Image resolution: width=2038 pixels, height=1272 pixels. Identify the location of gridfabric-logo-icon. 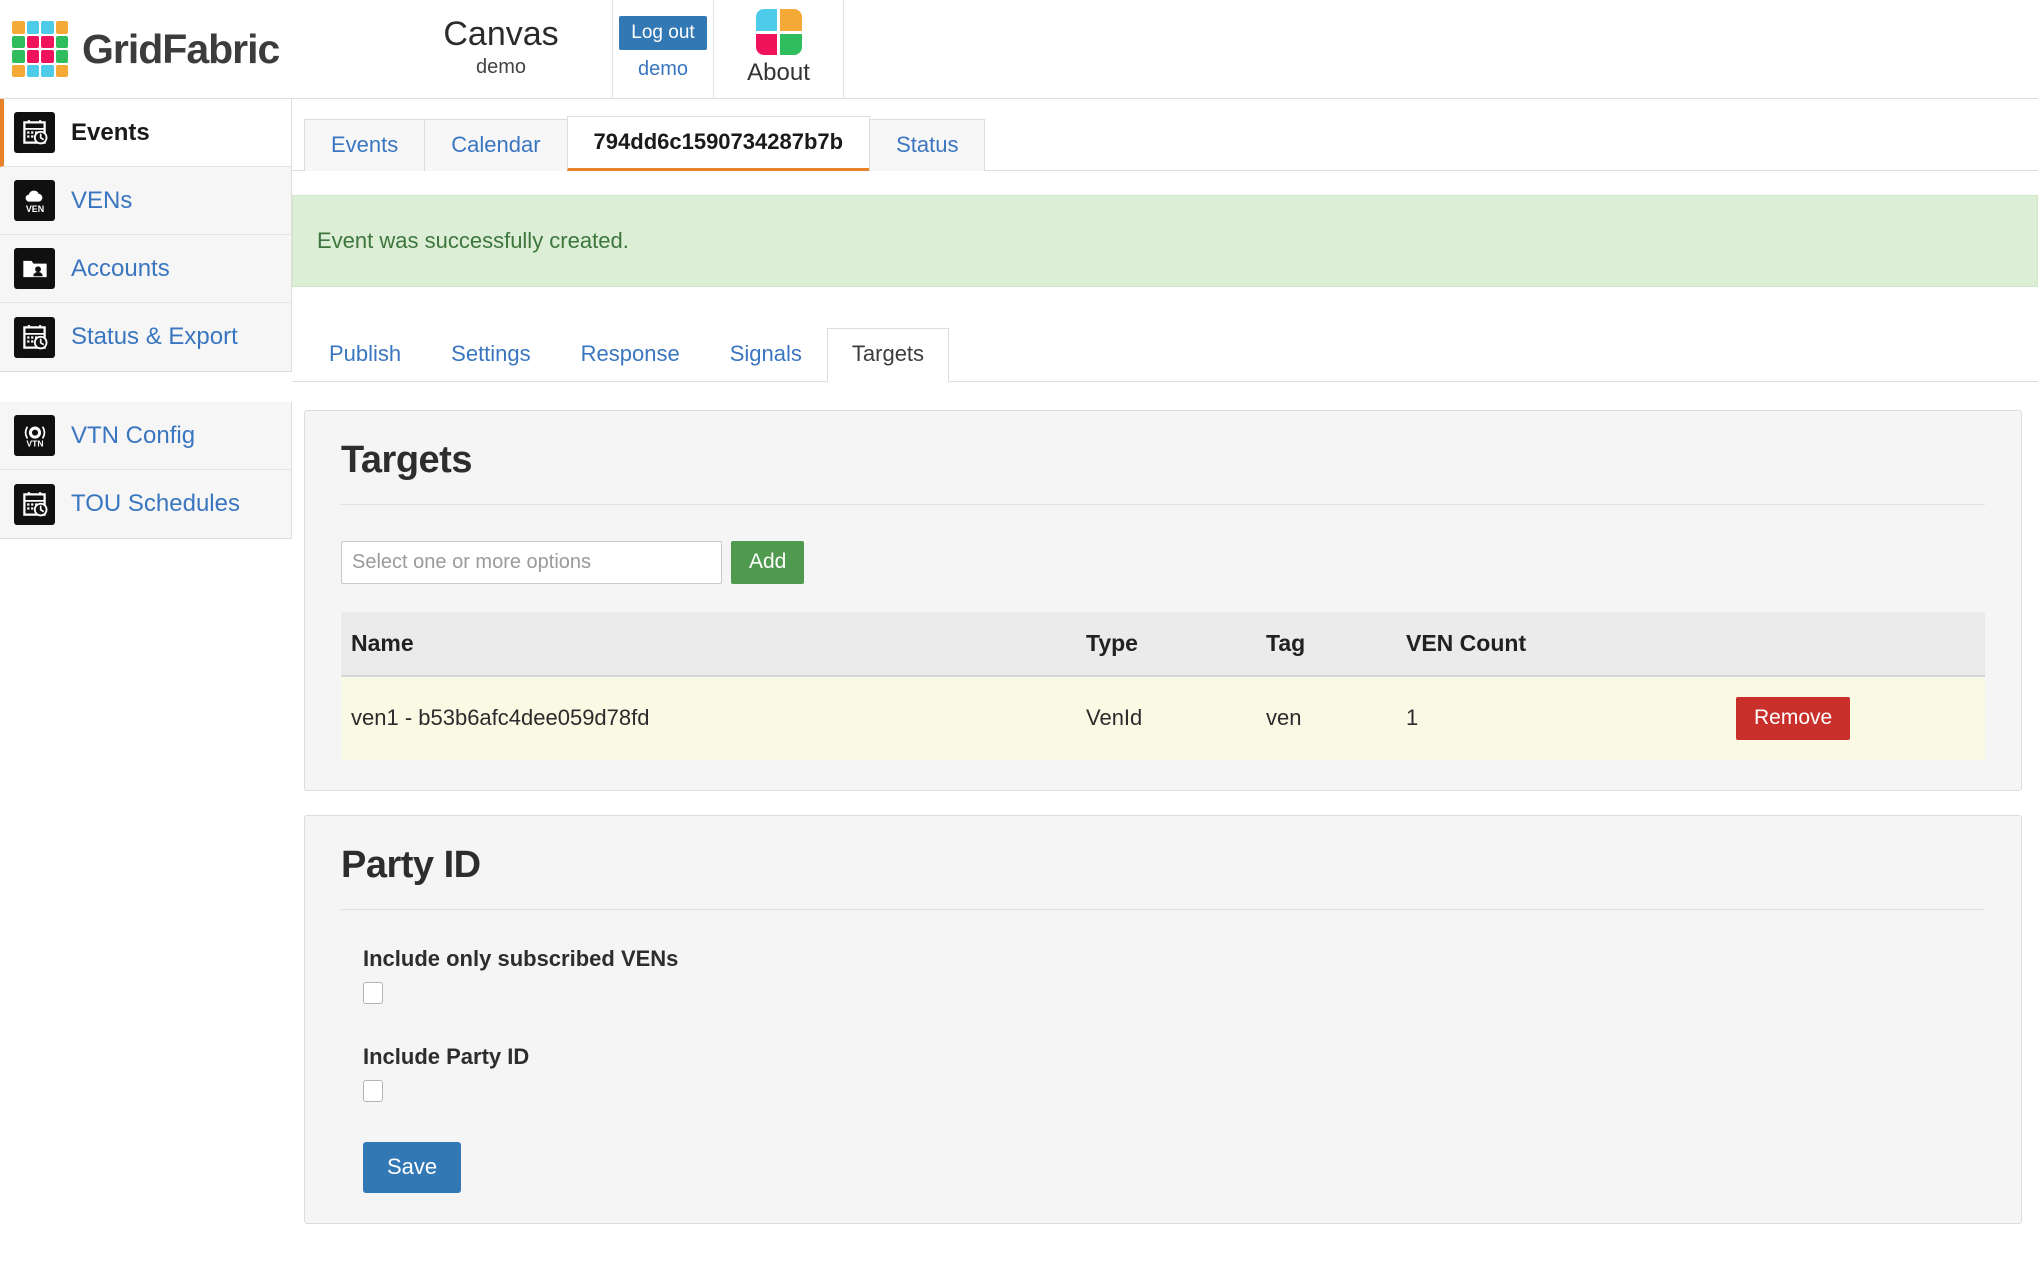
(40, 49).